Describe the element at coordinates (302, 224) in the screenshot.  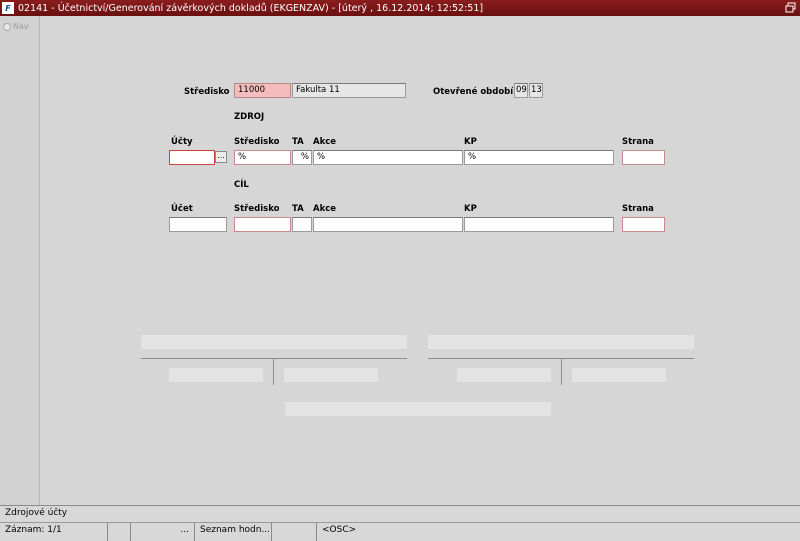
I see `target-ta-field` at that location.